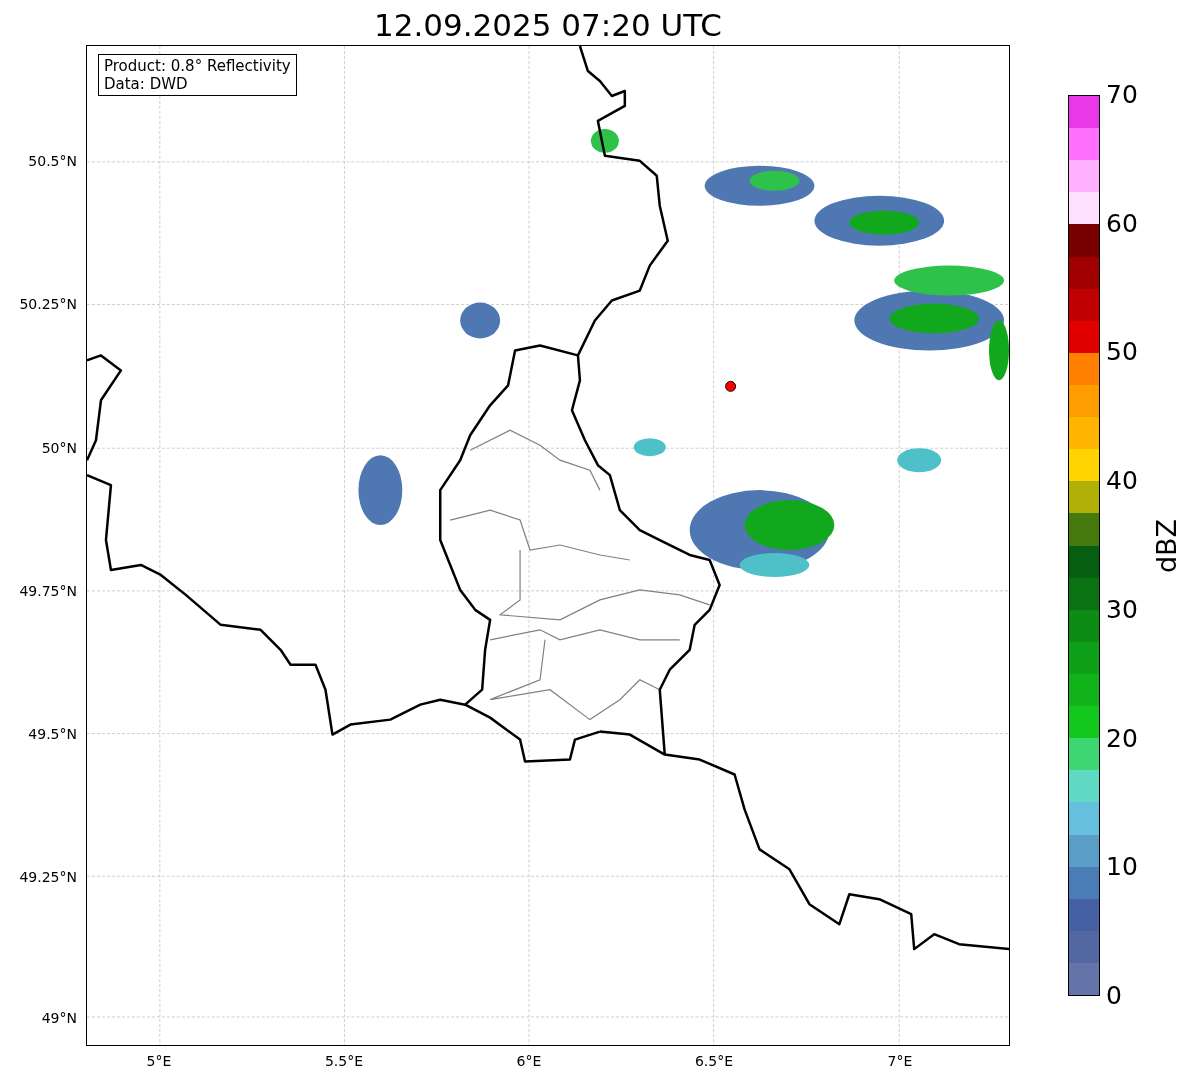 Image resolution: width=1202 pixels, height=1081 pixels. Describe the element at coordinates (1122, 481) in the screenshot. I see `colorbar-tick-label: 40` at that location.